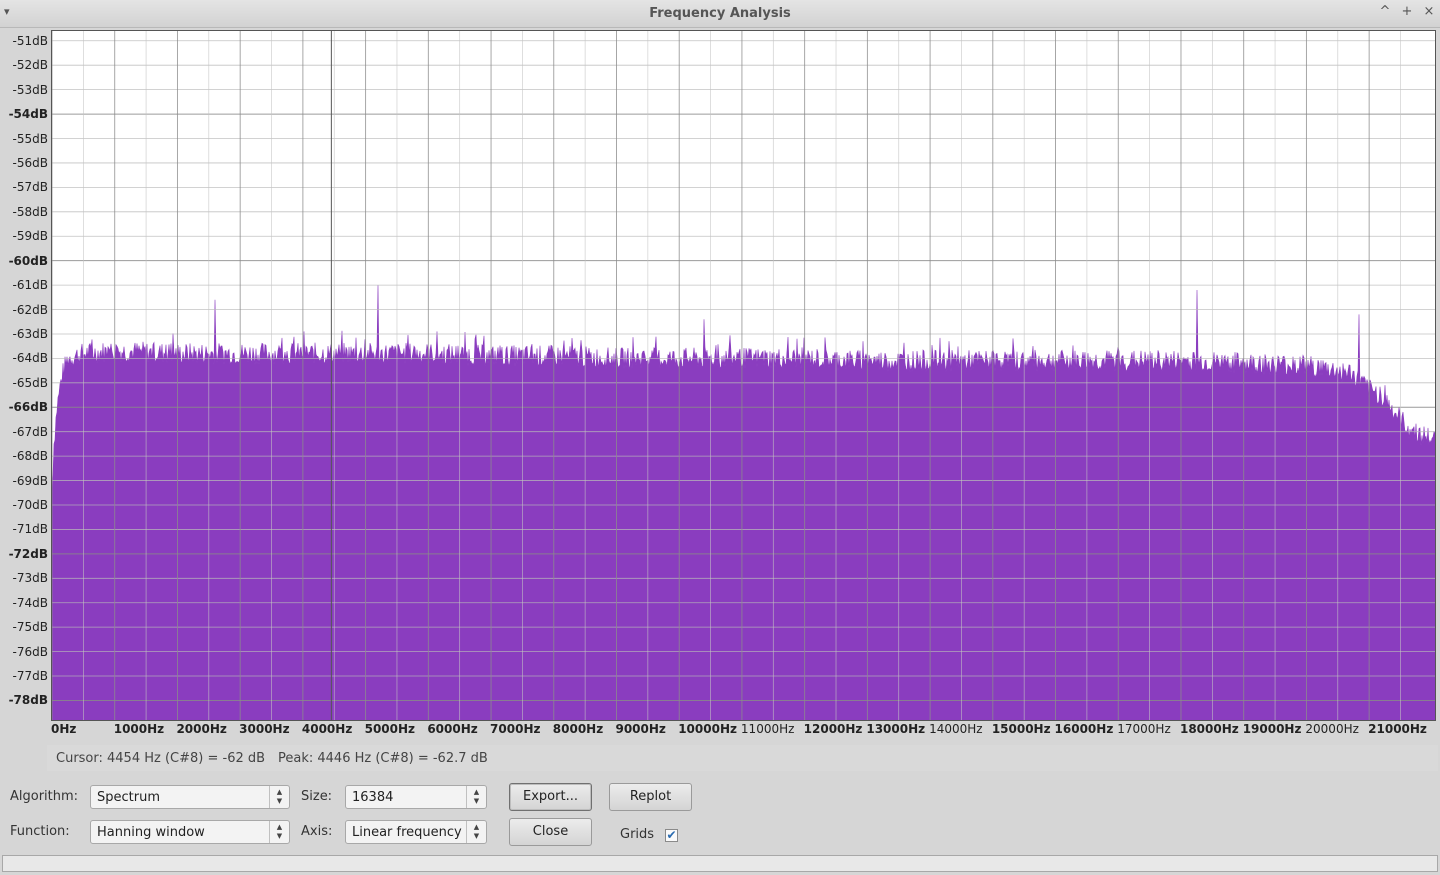 This screenshot has width=1440, height=875. Describe the element at coordinates (264, 729) in the screenshot. I see `x-tick-label: 3000Hz` at that location.